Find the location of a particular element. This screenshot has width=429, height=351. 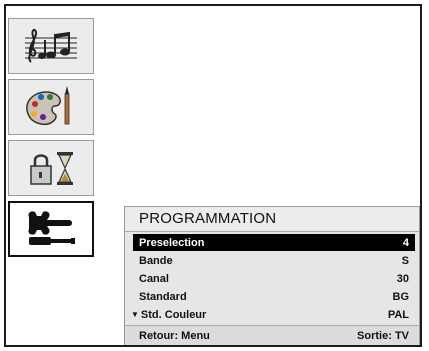

sidebar-item-audio is located at coordinates (51, 46).